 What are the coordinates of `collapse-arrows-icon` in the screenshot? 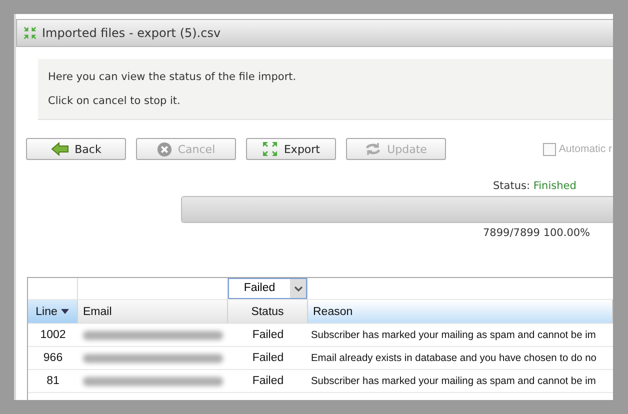 It's located at (30, 33).